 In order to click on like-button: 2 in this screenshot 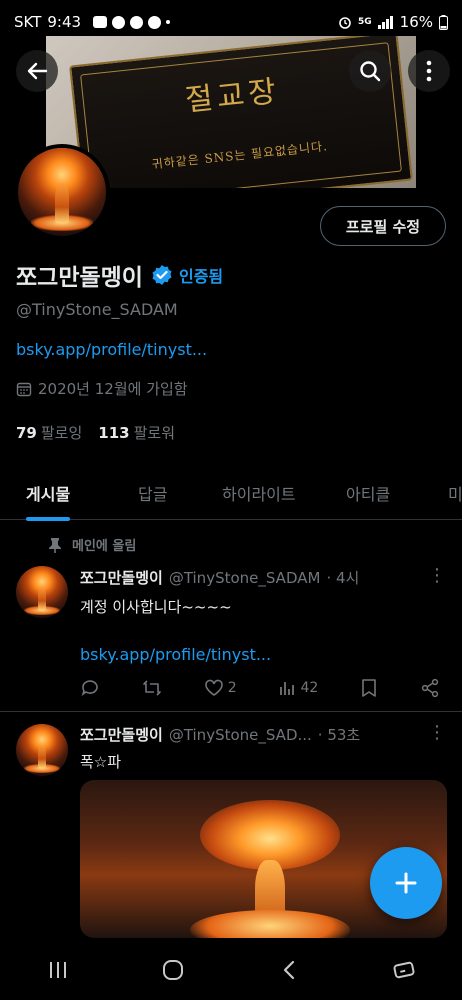, I will do `click(220, 688)`.